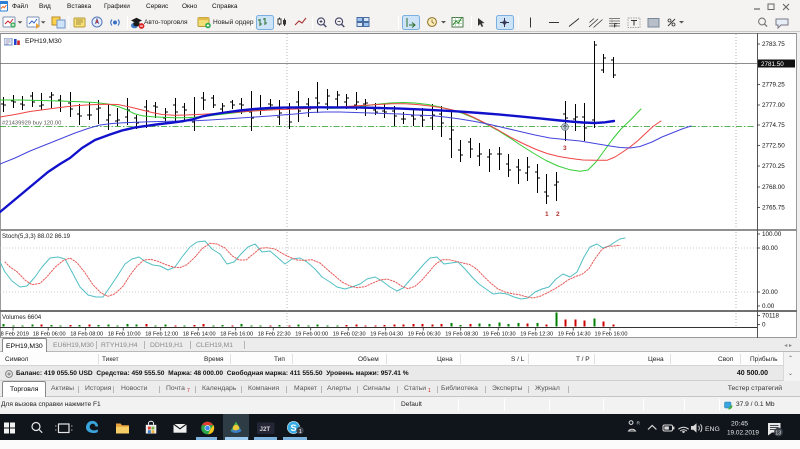 The width and height of the screenshot is (800, 449). What do you see at coordinates (770, 248) in the screenshot?
I see `svg-text: 80.00` at bounding box center [770, 248].